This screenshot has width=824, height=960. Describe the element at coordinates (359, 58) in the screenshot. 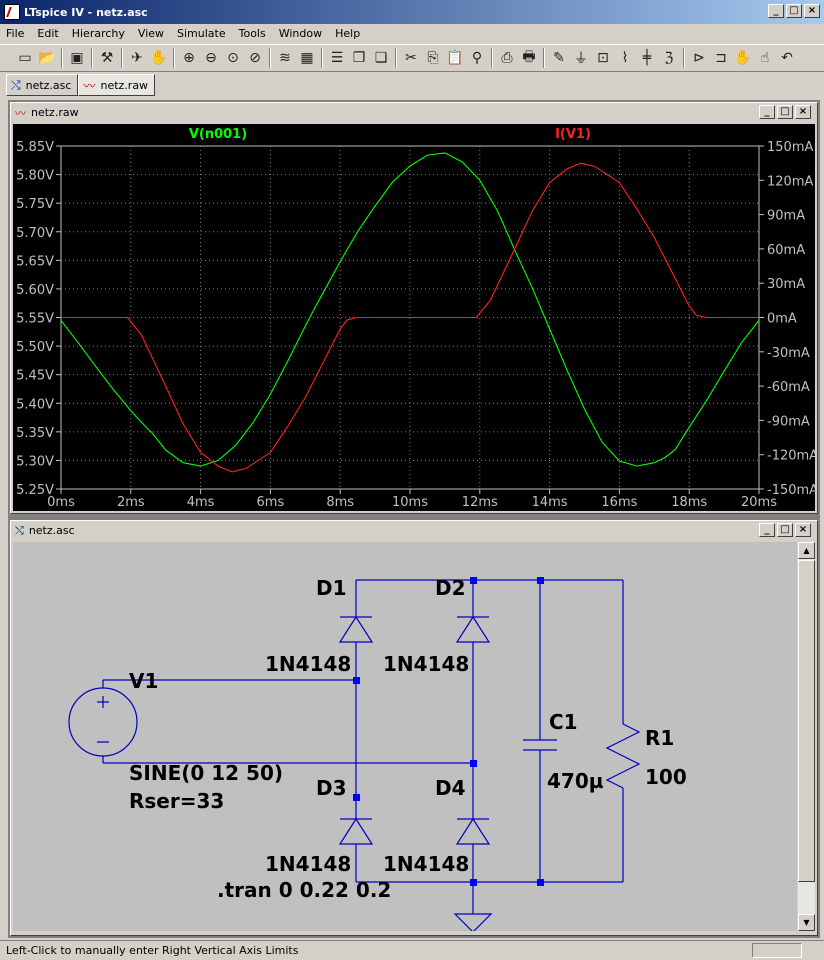

I see `cascade-icon: ❐` at that location.